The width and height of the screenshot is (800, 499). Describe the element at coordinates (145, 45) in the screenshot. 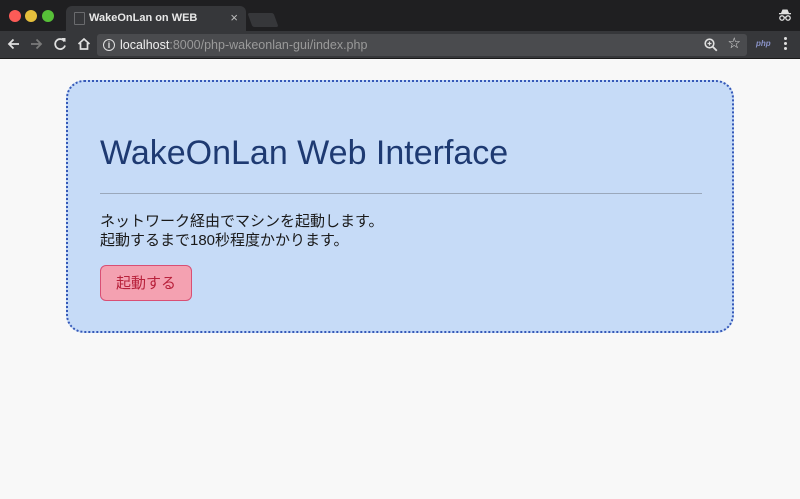

I see `url-host: localhost` at that location.